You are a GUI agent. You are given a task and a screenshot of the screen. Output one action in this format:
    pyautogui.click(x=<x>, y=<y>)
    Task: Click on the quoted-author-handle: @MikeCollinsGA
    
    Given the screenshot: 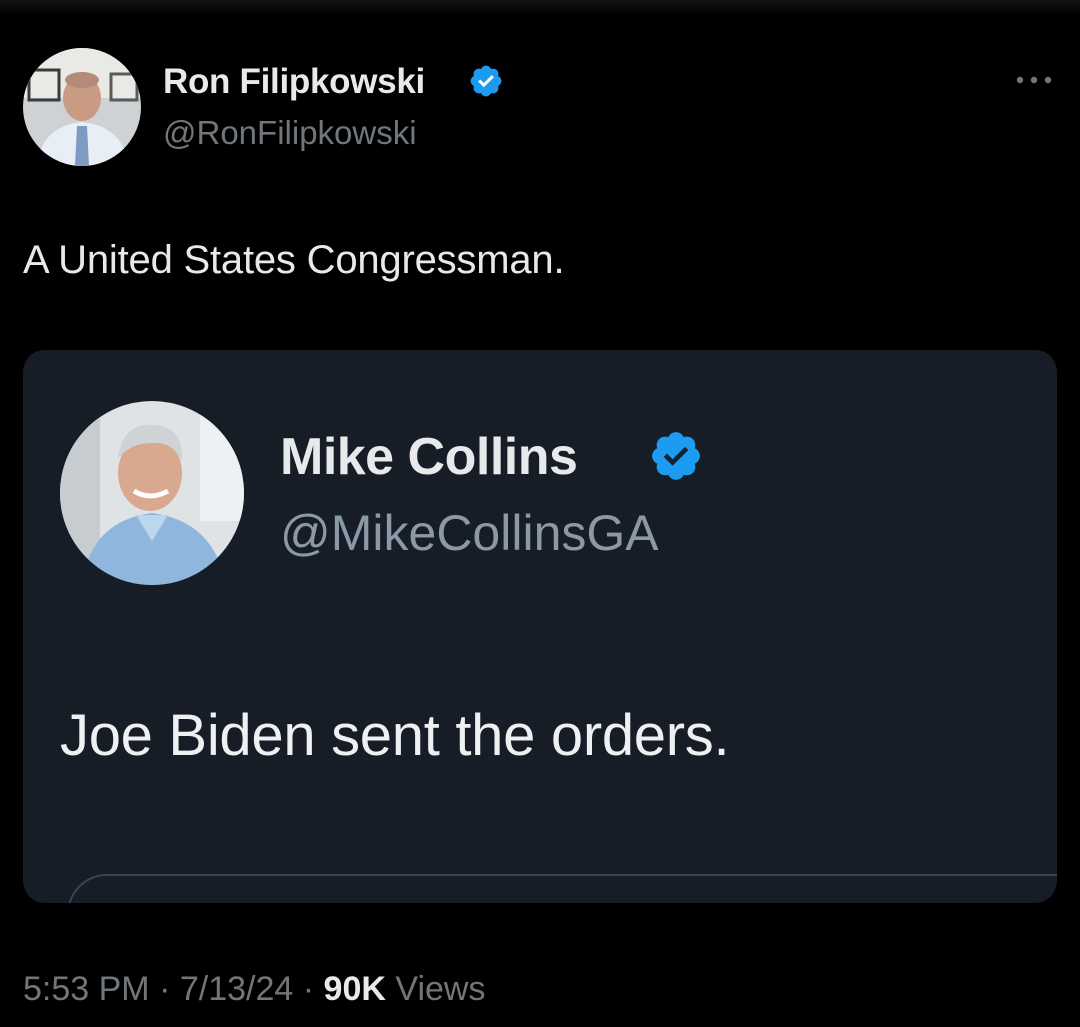 What is the action you would take?
    pyautogui.click(x=469, y=533)
    